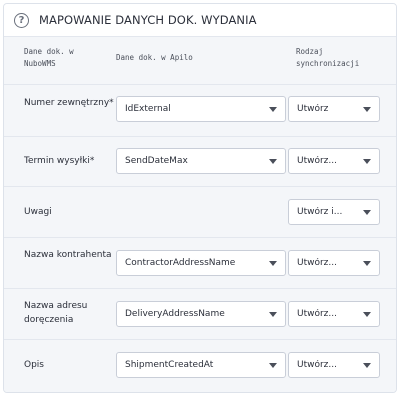 The width and height of the screenshot is (400, 396). I want to click on apilo-field-select: DeliveryAddressName, so click(201, 314).